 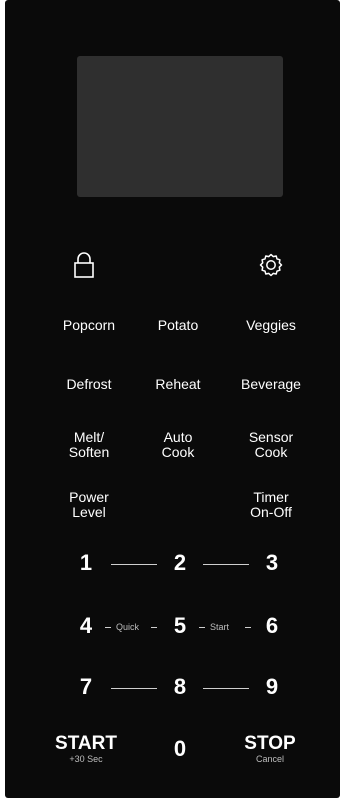 I want to click on display-screen, so click(x=180, y=126).